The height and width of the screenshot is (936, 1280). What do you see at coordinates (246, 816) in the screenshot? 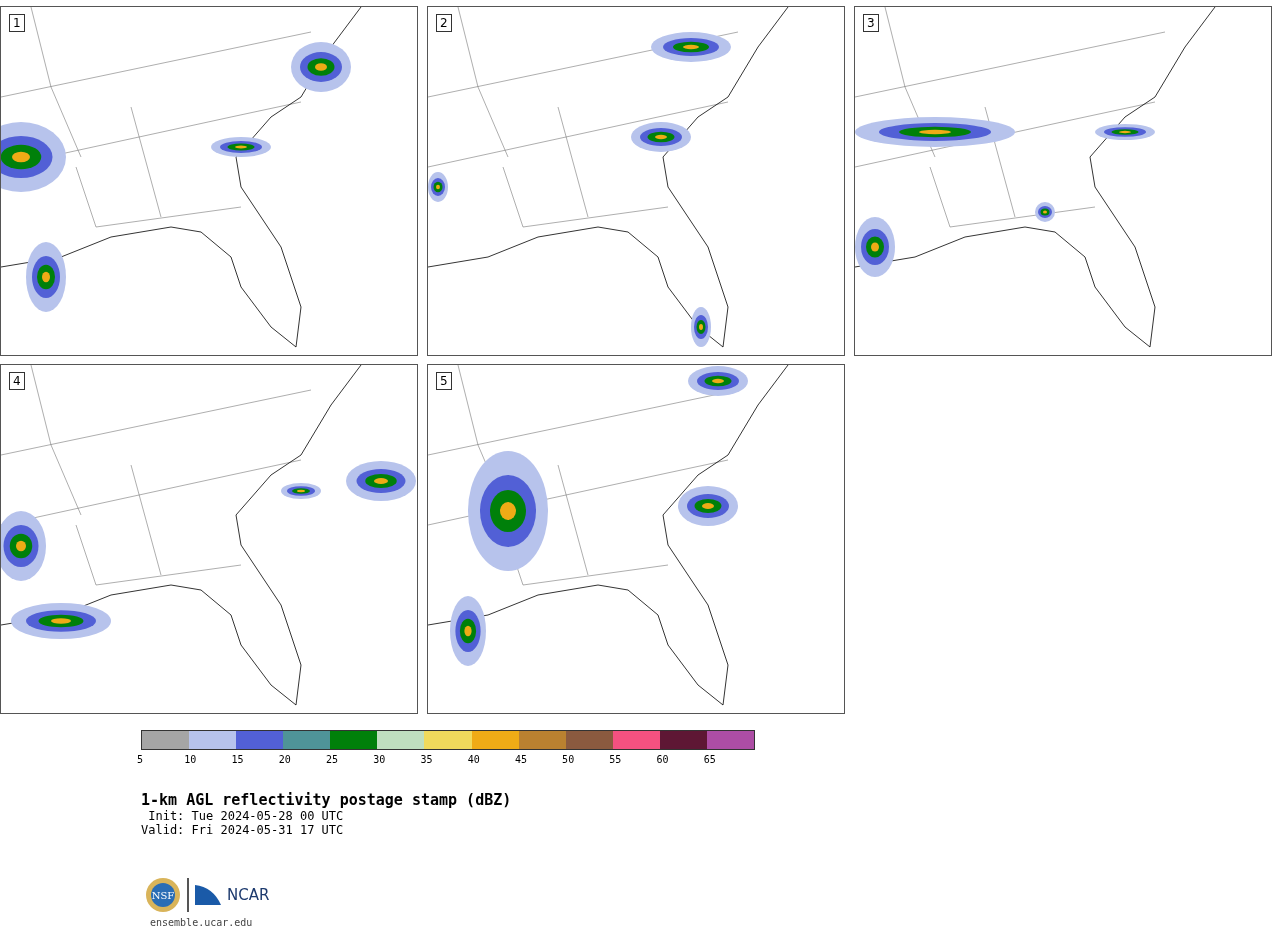
I see `init-time: Init: Tue 2024-05-28 00 UTC` at bounding box center [246, 816].